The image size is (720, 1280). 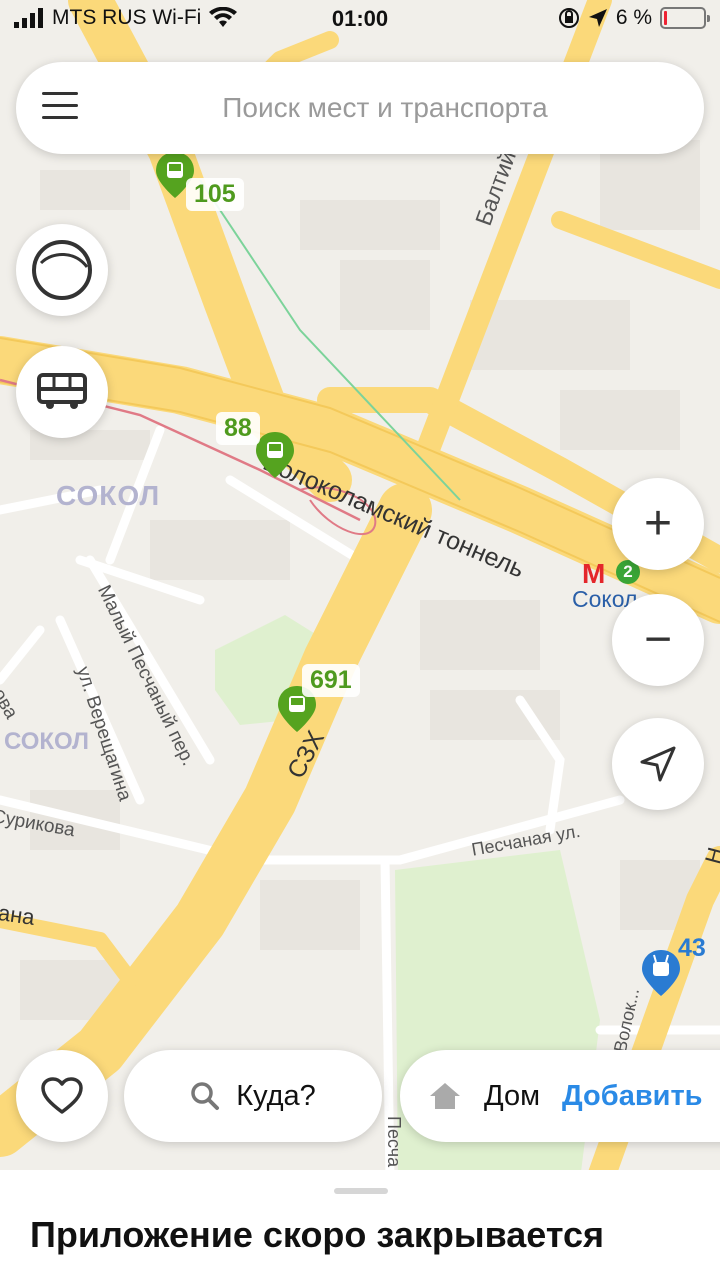 I want to click on home-card: Дом Добавить, so click(x=560, y=1096).